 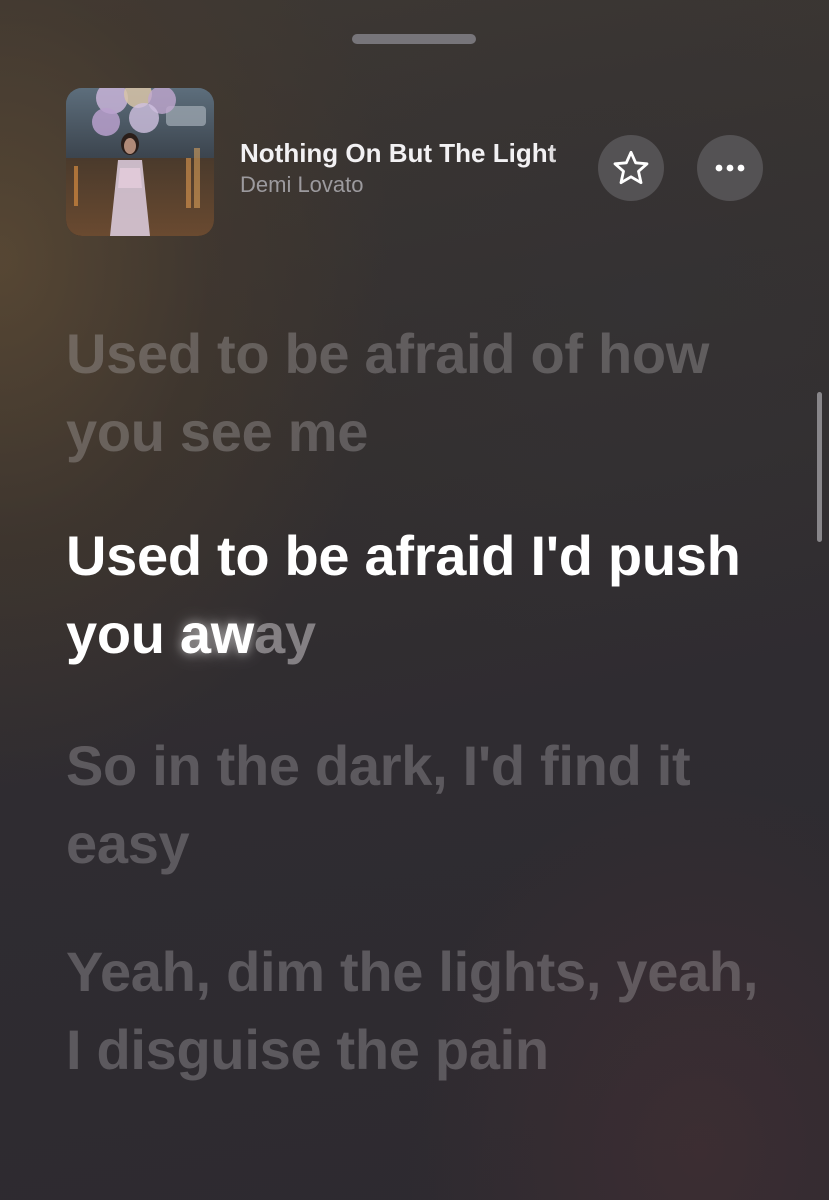 What do you see at coordinates (302, 185) in the screenshot?
I see `artist-name: Demi Lovato` at bounding box center [302, 185].